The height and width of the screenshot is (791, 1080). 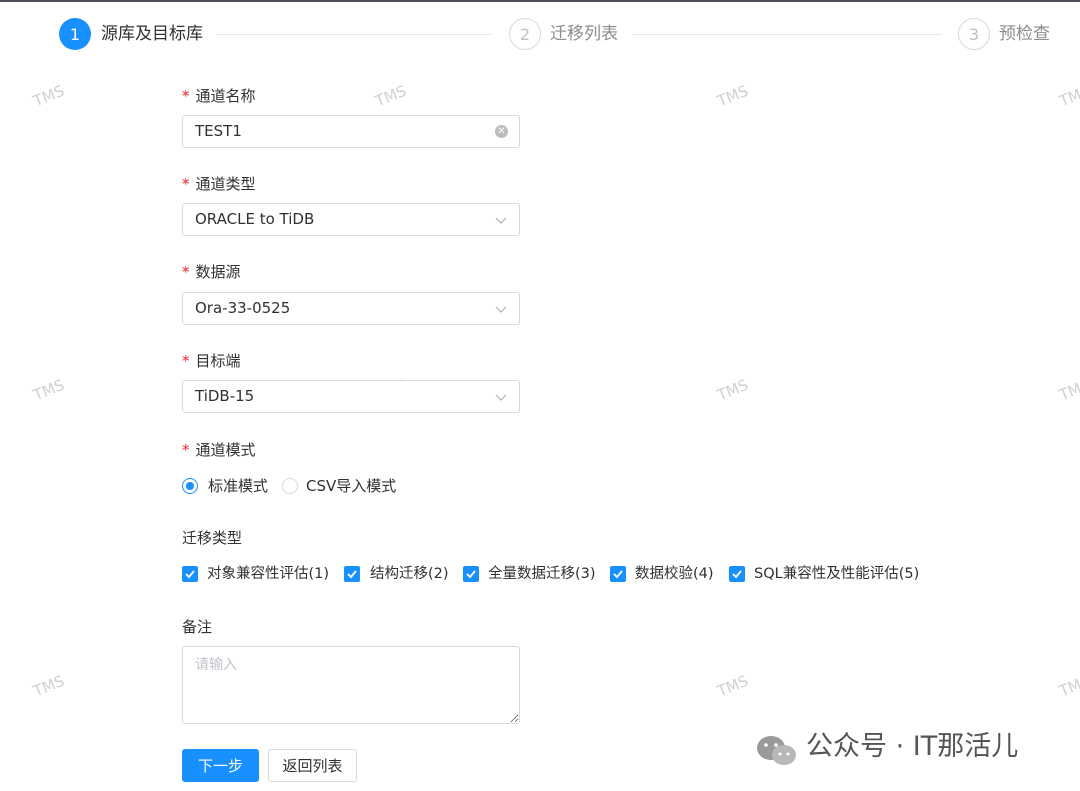 What do you see at coordinates (542, 574) in the screenshot?
I see `checkbox-full-data-migration-label: 全量数据迁移(3)` at bounding box center [542, 574].